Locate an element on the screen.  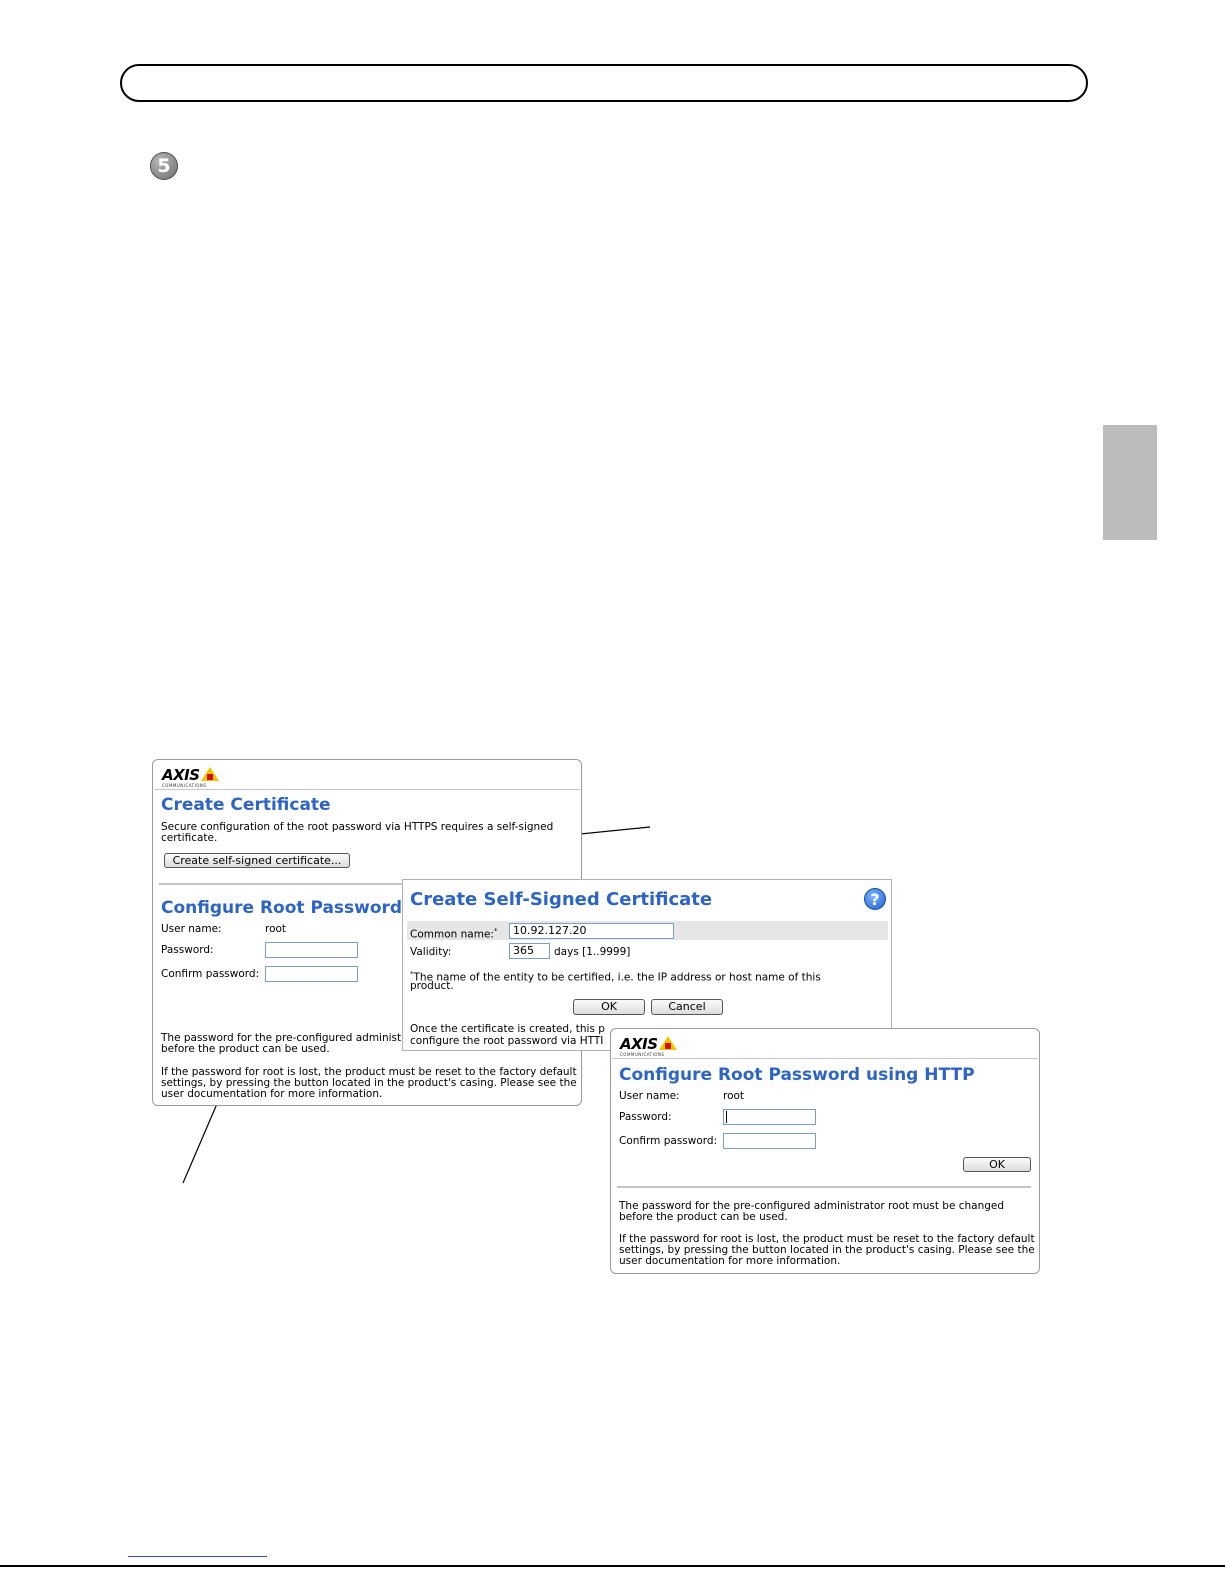
common-name-input: 10.92.127.20 is located at coordinates (591, 931).